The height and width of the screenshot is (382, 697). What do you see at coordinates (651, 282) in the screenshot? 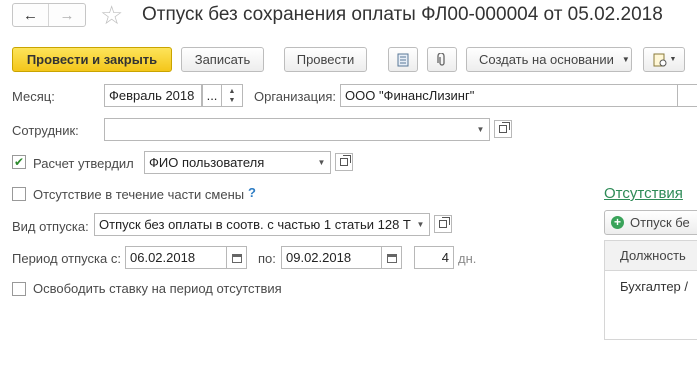
I see `table-row: Бухгалтер /` at bounding box center [651, 282].